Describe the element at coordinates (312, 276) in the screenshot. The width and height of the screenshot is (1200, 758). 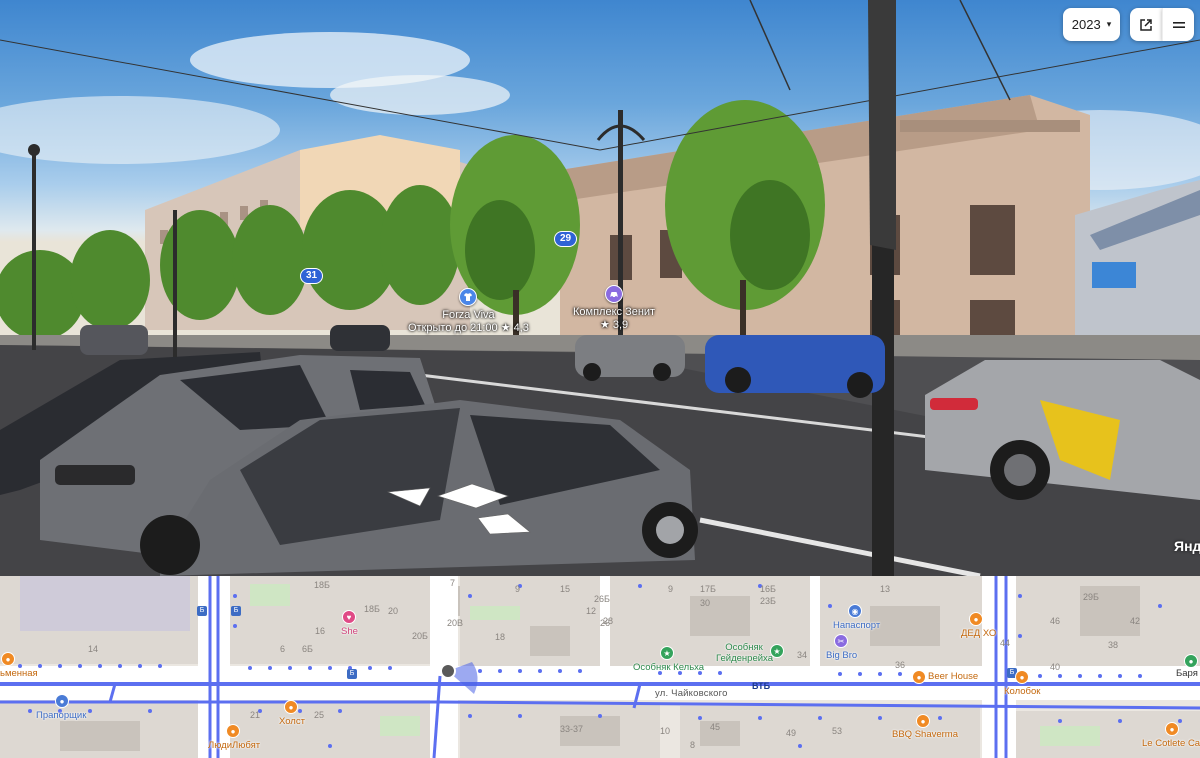
I see `bus-route-badge: 31` at that location.